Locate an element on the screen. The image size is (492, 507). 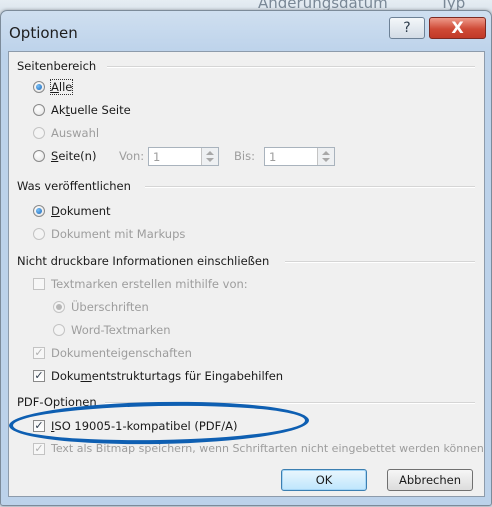
radio-aktuelle-seite: Aktuelle Seite is located at coordinates (82, 110).